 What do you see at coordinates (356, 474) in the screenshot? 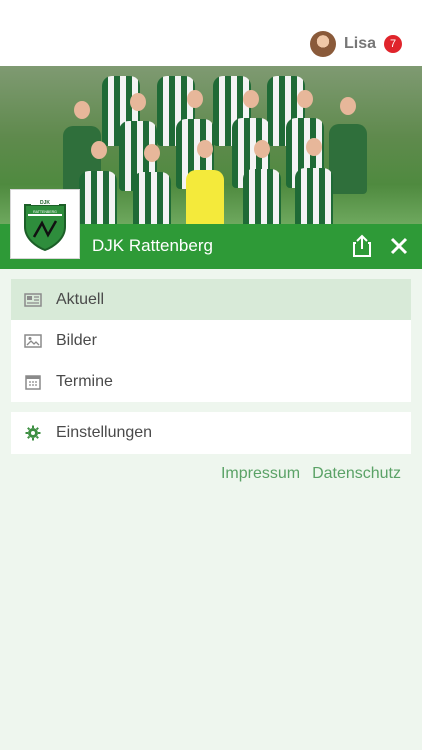
I see `datenschutz-link: Datenschutz` at bounding box center [356, 474].